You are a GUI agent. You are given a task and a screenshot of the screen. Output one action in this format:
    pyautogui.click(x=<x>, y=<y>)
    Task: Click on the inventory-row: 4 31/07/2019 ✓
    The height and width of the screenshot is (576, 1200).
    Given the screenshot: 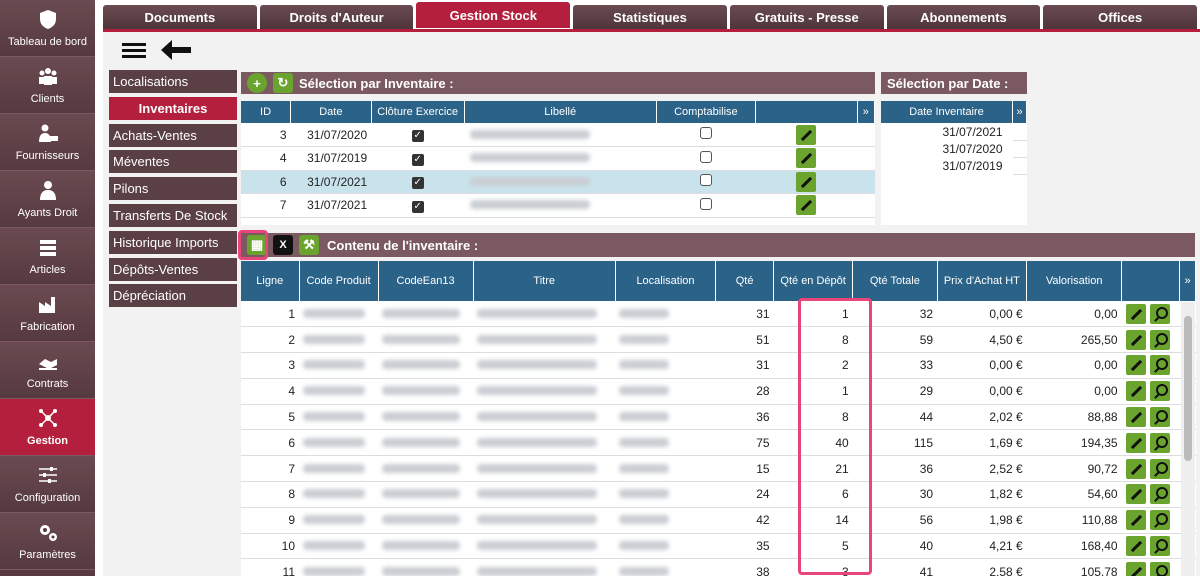 What is the action you would take?
    pyautogui.click(x=558, y=158)
    